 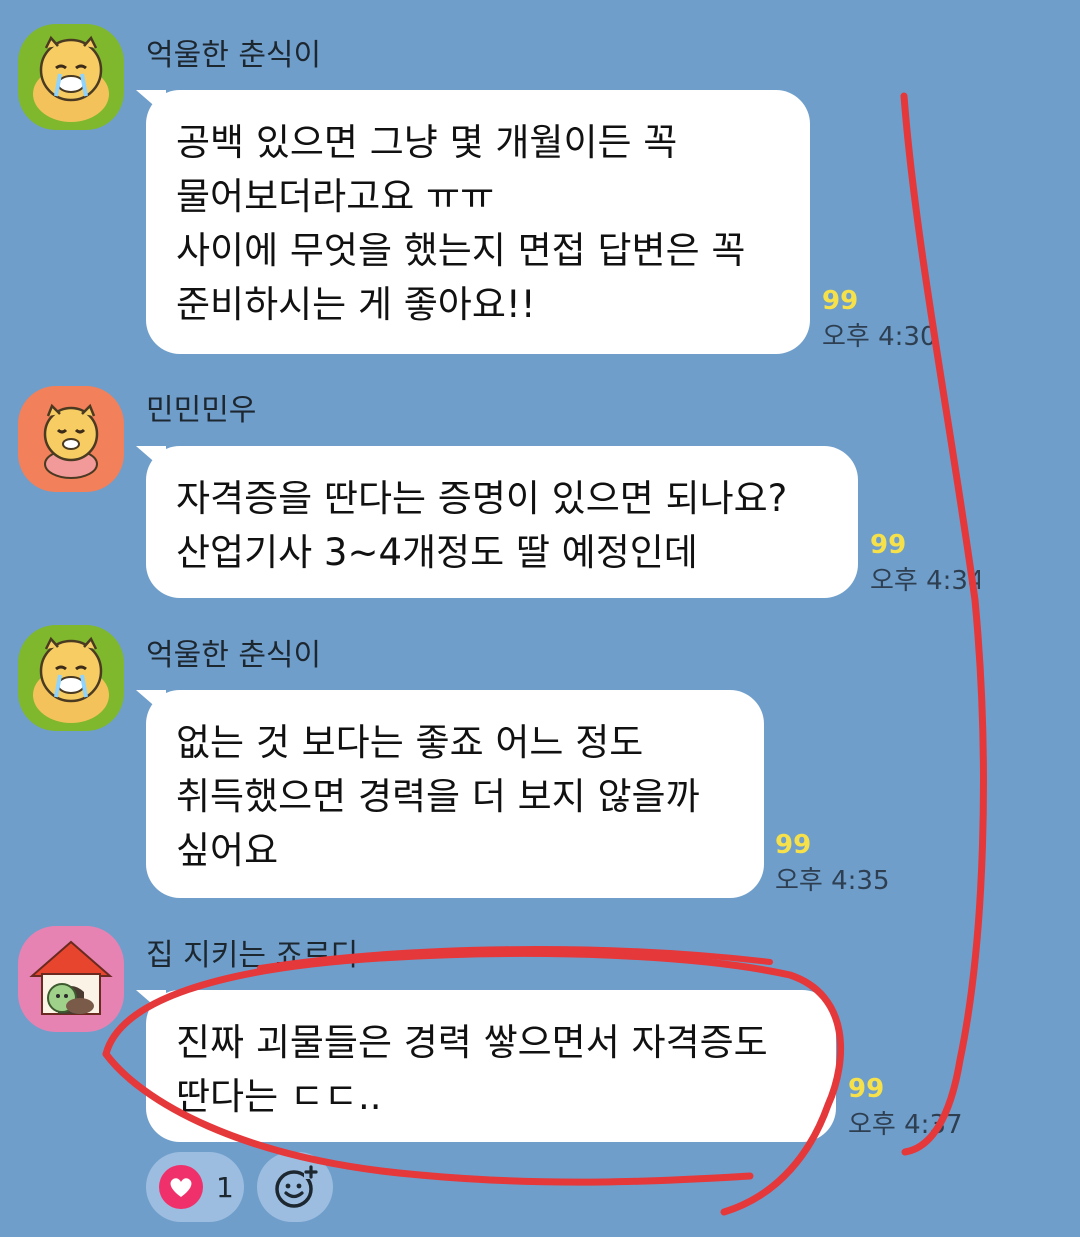 I want to click on message-text-line: 준비하시는 게 좋아요!!, so click(x=356, y=304).